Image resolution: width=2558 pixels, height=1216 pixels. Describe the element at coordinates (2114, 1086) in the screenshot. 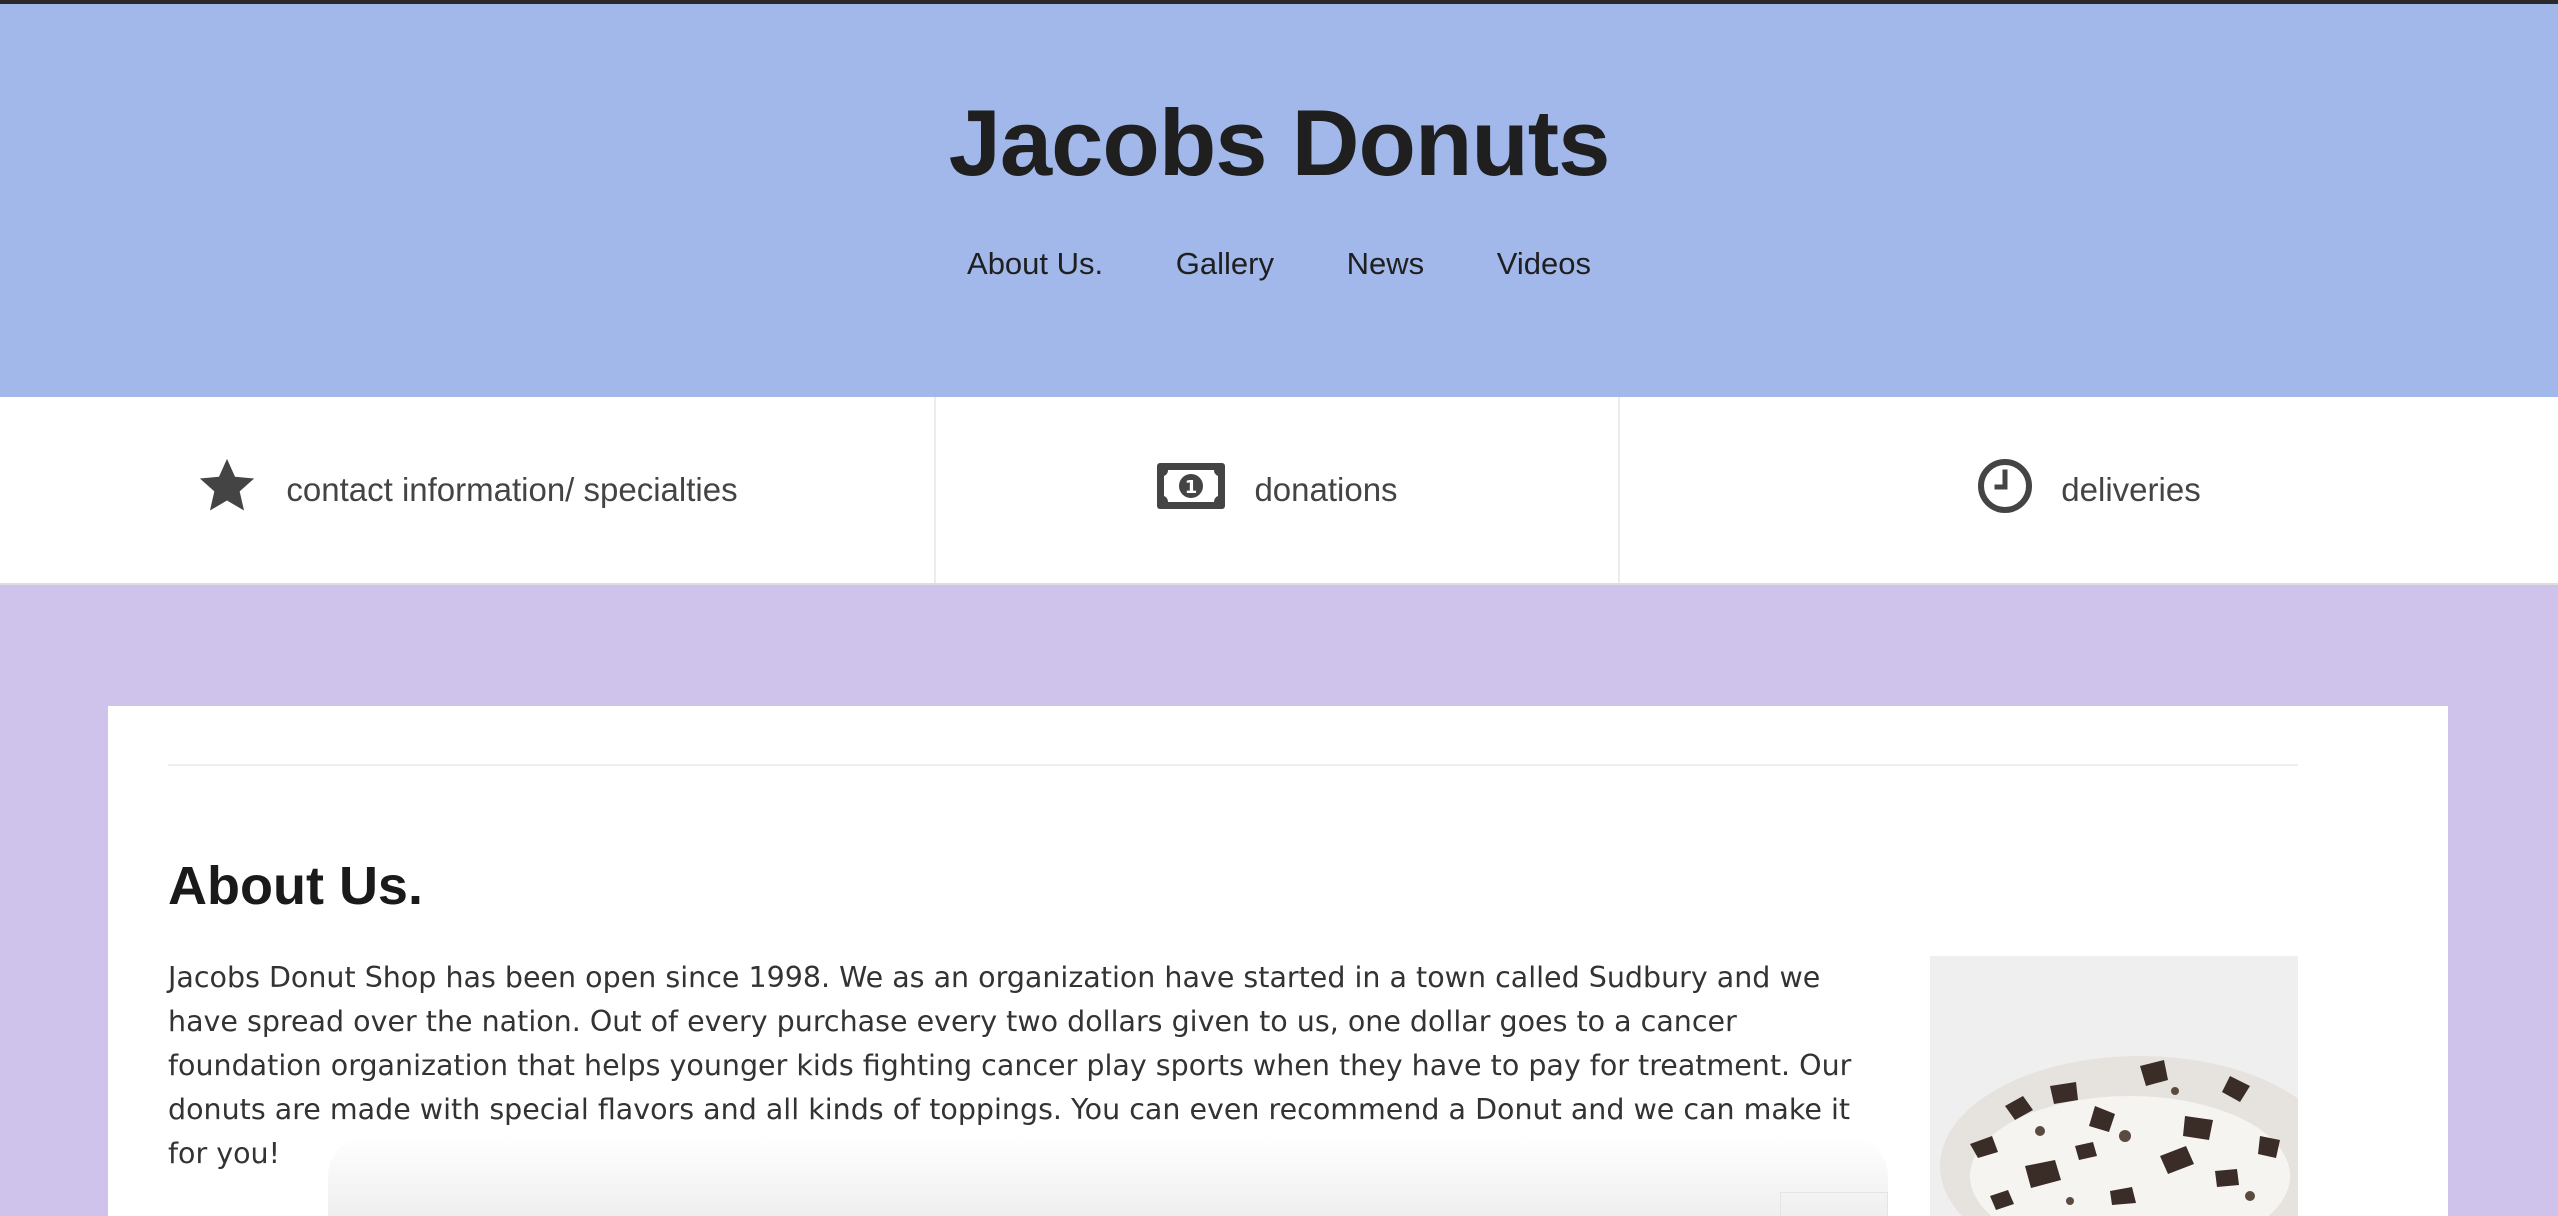

I see `donut-photo` at that location.